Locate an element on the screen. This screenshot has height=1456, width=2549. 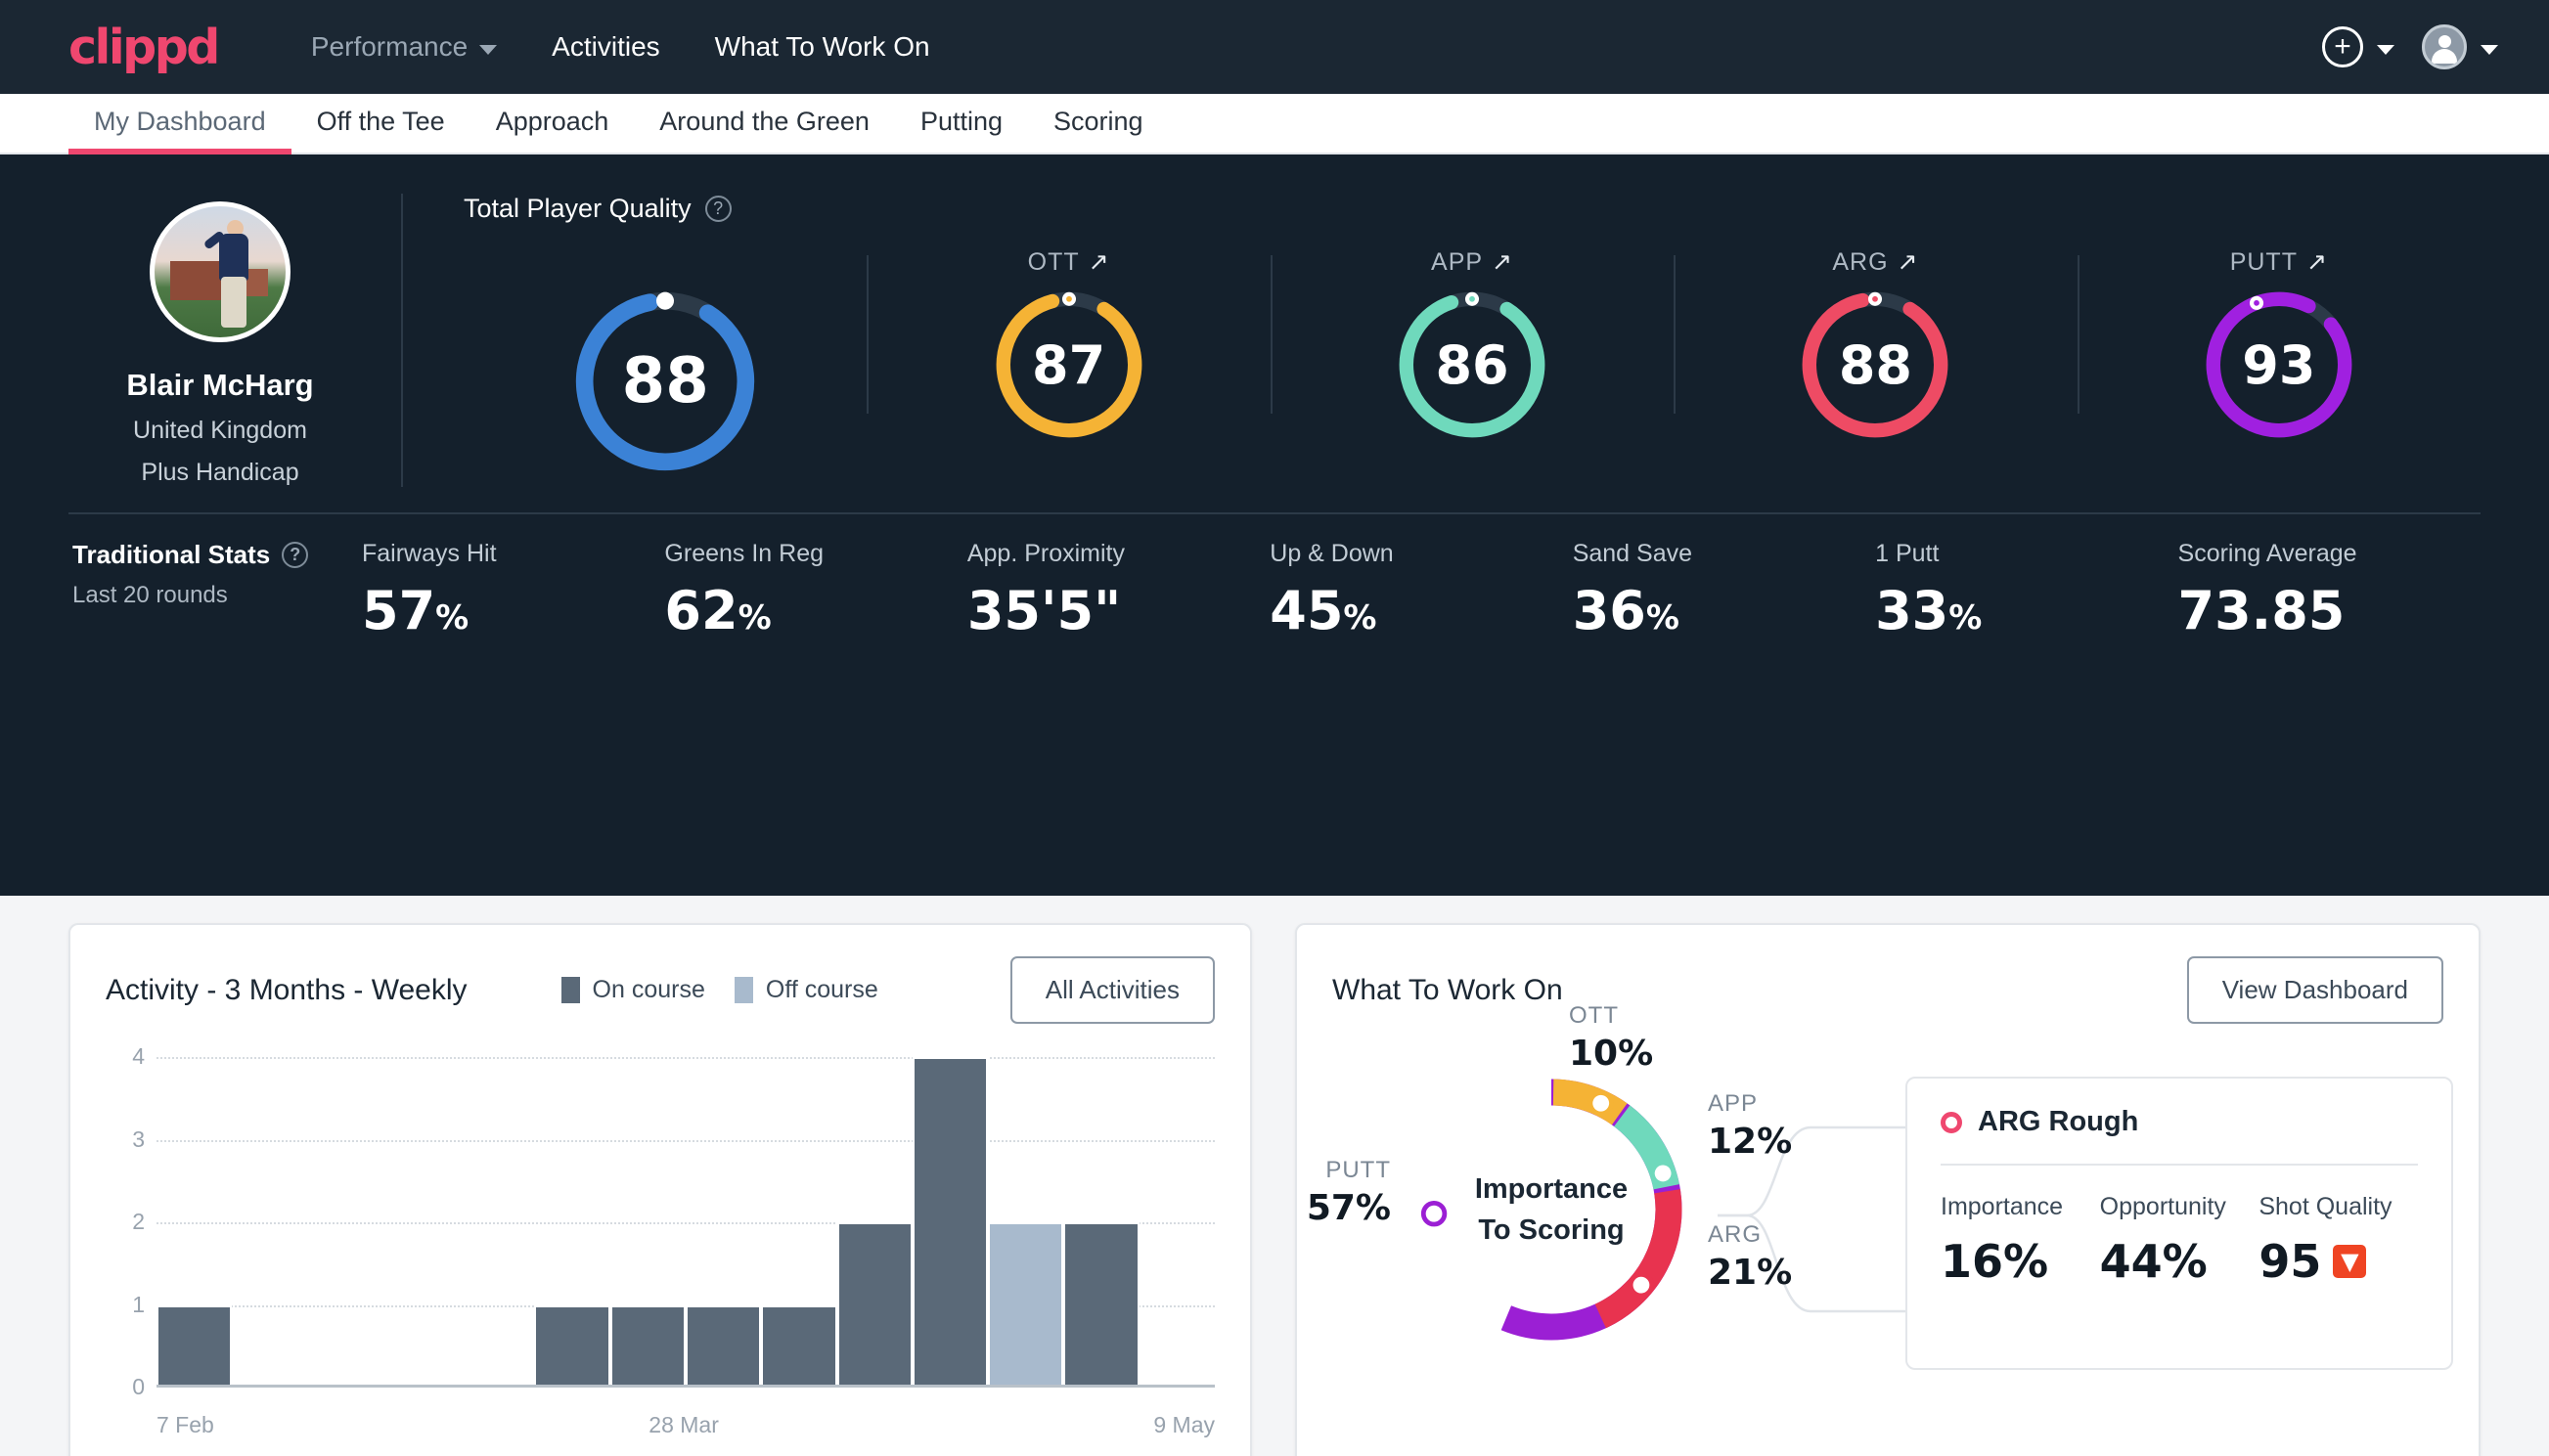
stat-label: App. Proximity is located at coordinates (1046, 553).